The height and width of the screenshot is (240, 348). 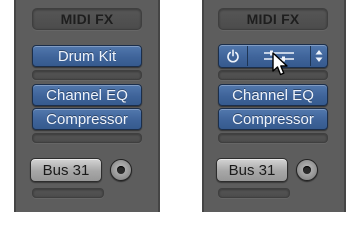 I want to click on instrument-label: Drum Kit, so click(x=87, y=56).